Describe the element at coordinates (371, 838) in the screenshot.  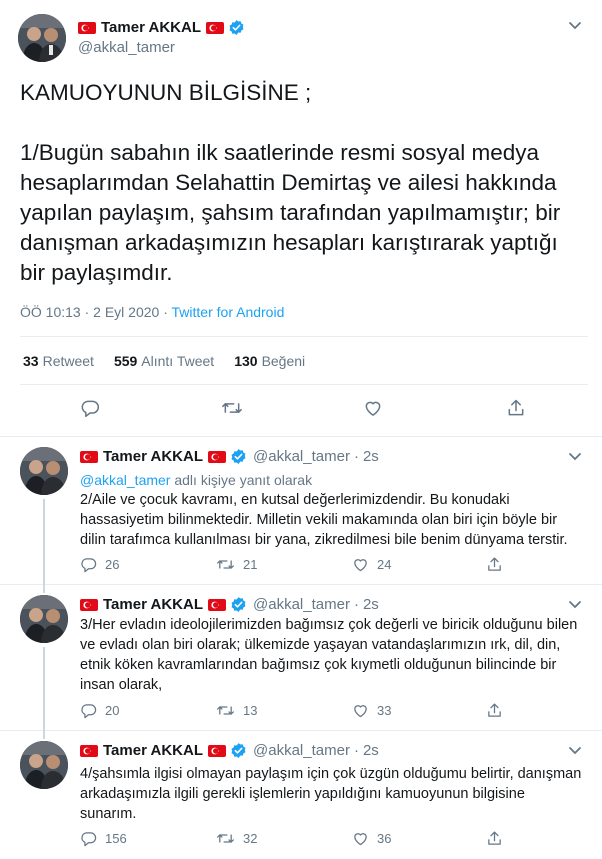
I see `like-button: 36` at that location.